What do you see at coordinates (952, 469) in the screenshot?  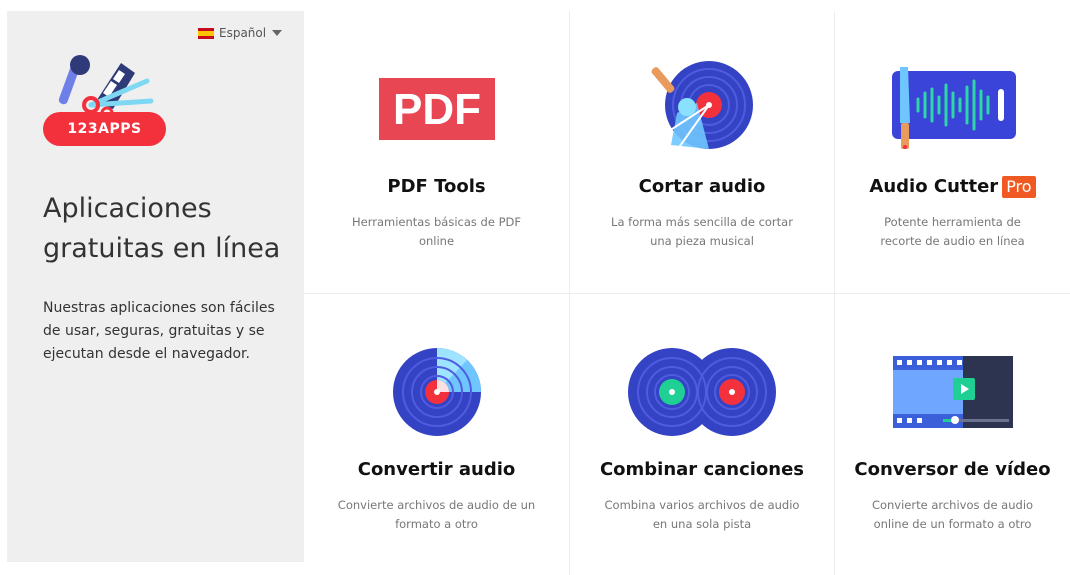 I see `app-title: Conversor de vídeo` at bounding box center [952, 469].